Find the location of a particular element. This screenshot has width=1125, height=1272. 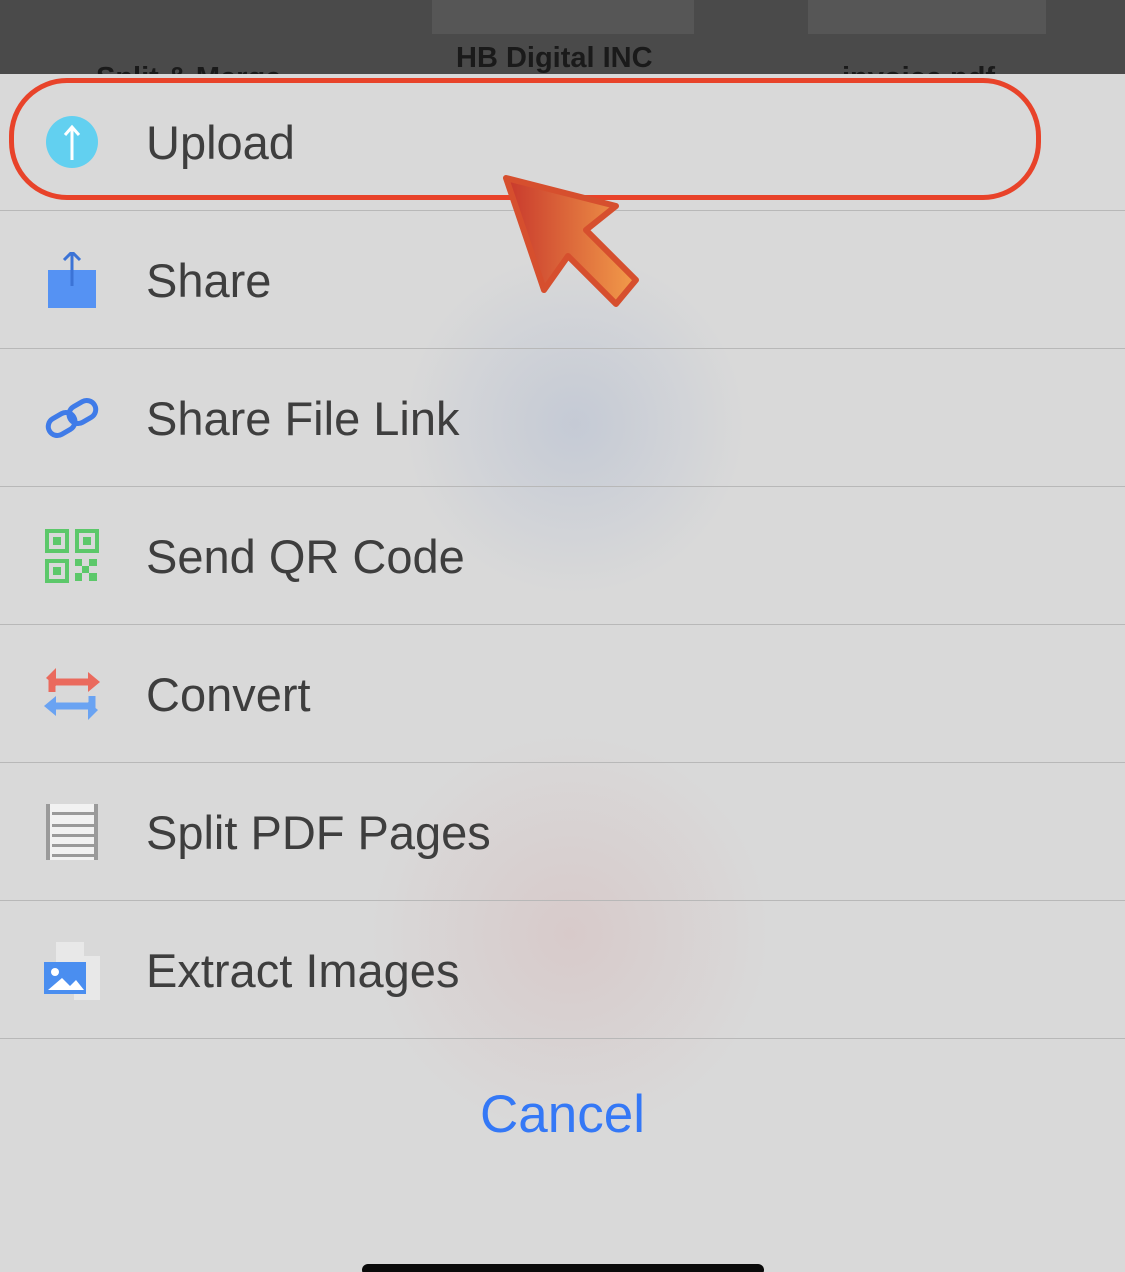

background-file-label: Split & Merge is located at coordinates (188, 68).